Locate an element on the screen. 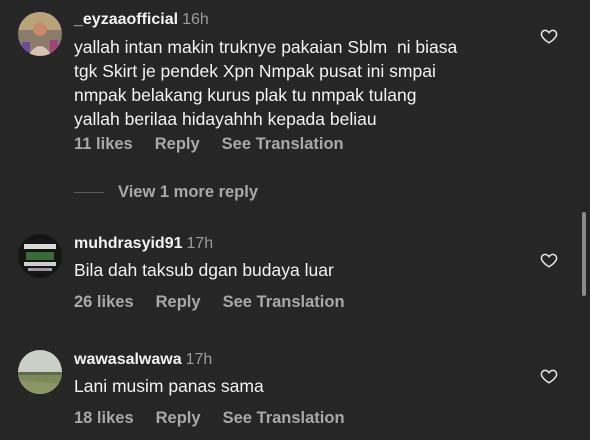  comment-actions: 18 likes Reply See Translation is located at coordinates (209, 418).